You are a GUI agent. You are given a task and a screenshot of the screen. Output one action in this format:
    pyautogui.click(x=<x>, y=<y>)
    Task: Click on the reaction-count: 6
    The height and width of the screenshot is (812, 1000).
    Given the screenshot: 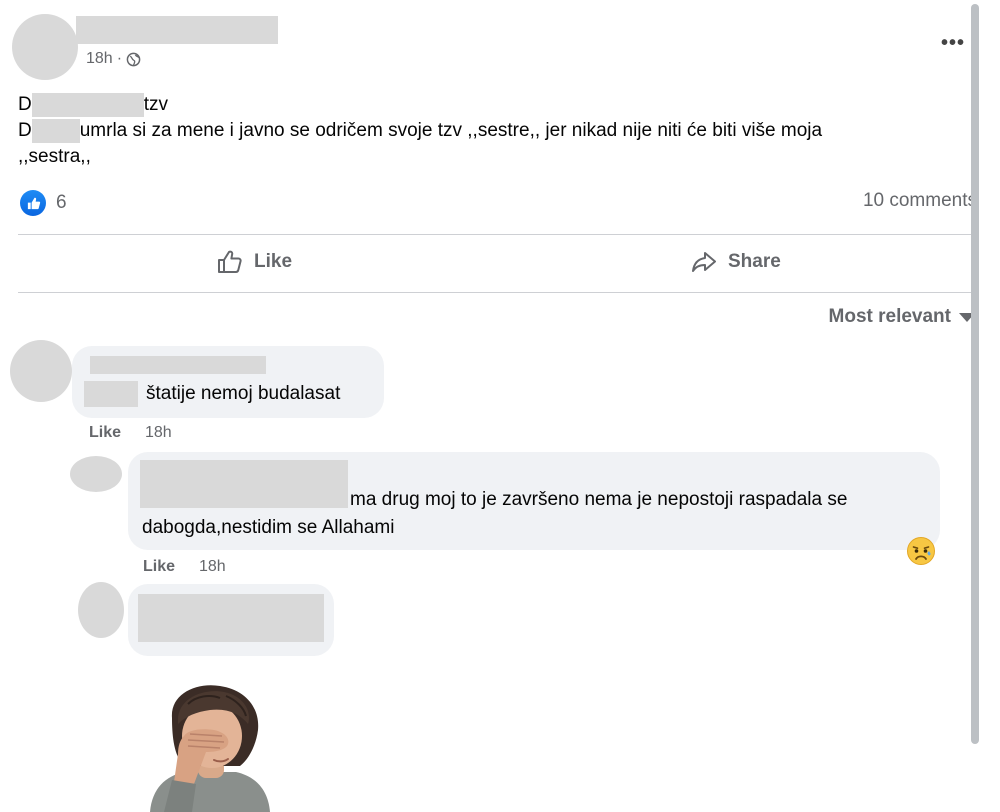 What is the action you would take?
    pyautogui.click(x=61, y=202)
    